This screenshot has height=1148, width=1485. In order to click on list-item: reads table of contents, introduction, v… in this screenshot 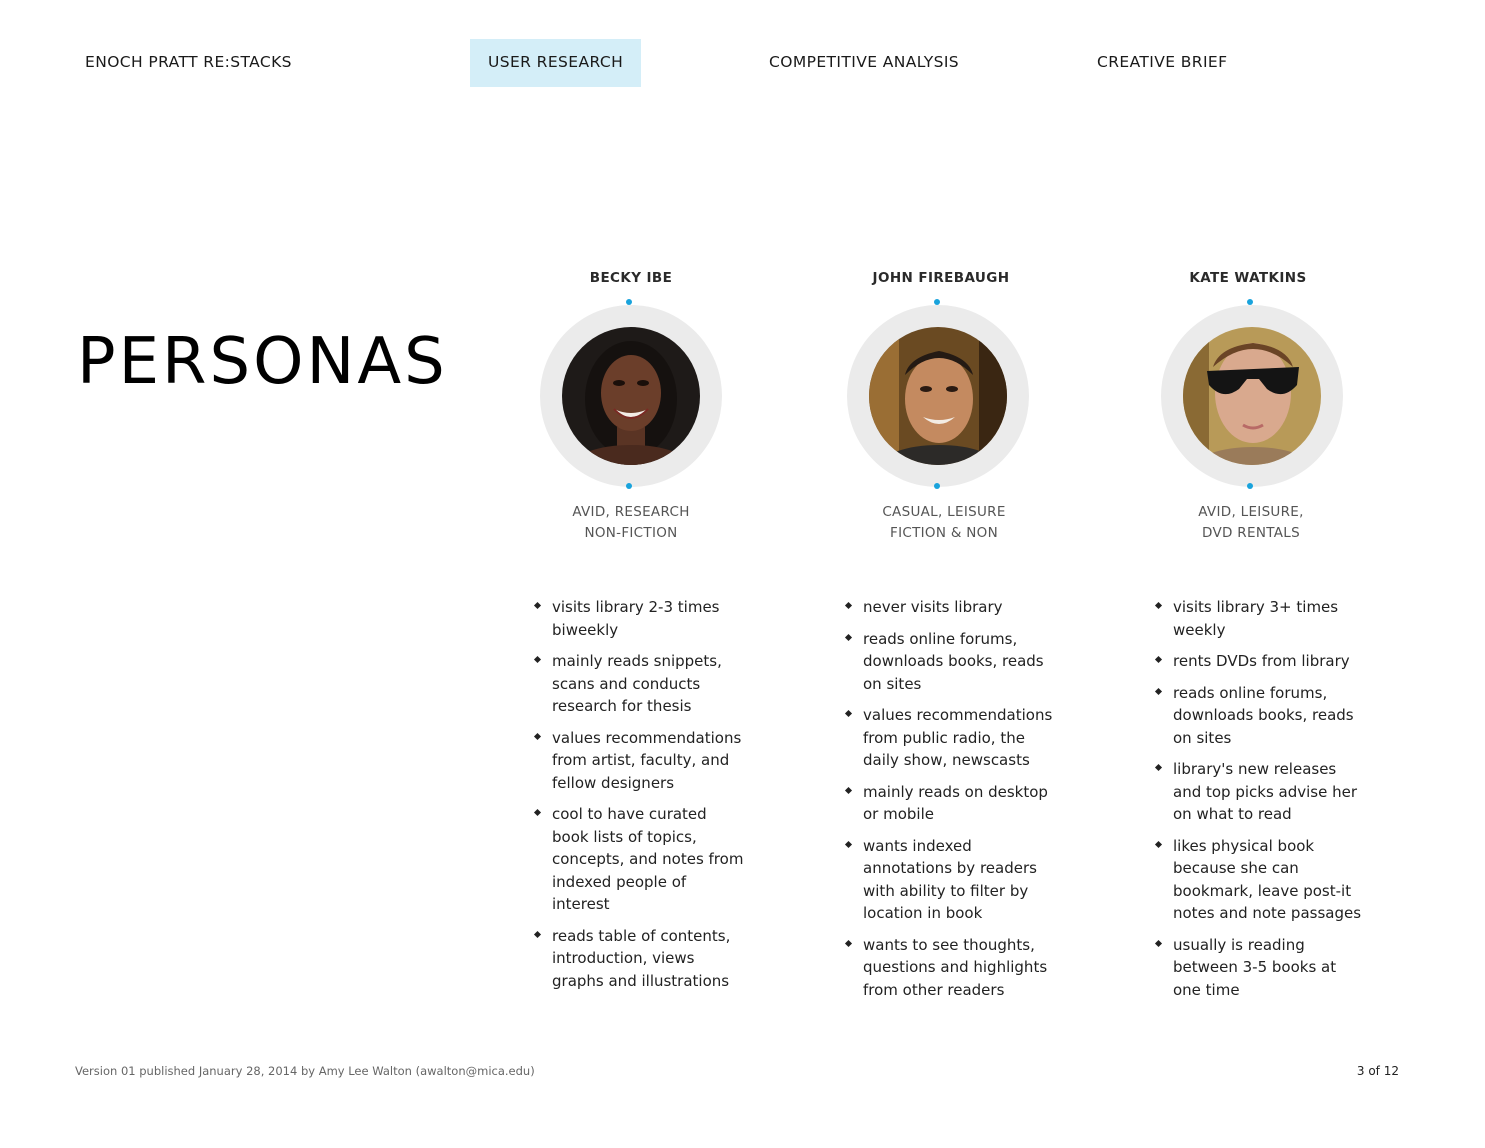, I will do `click(640, 959)`.